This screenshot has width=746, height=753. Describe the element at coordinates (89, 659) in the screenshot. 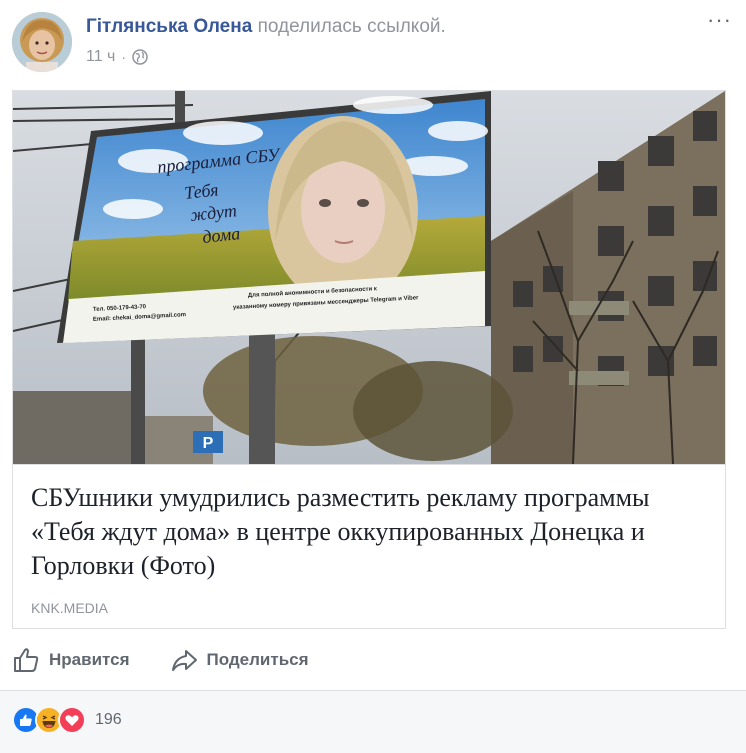

I see `like-label: Нравится` at that location.